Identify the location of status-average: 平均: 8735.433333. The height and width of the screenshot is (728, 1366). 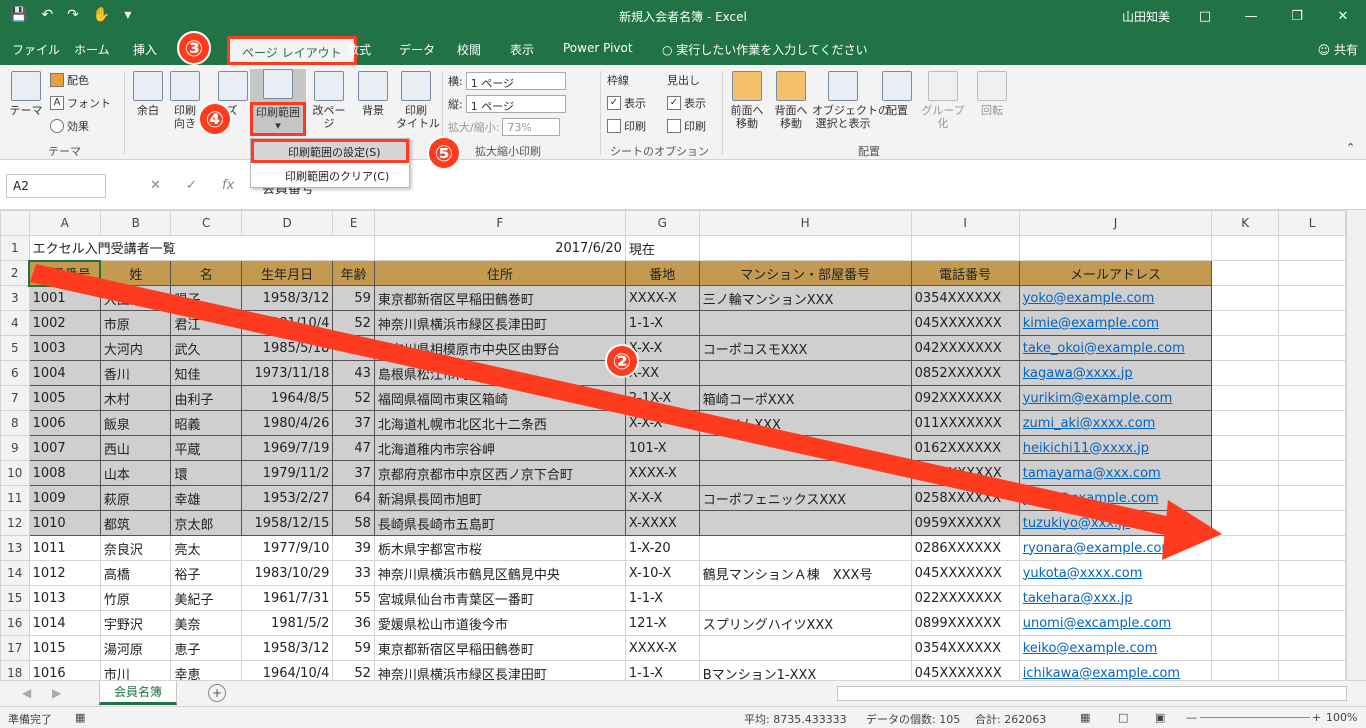
(795, 719).